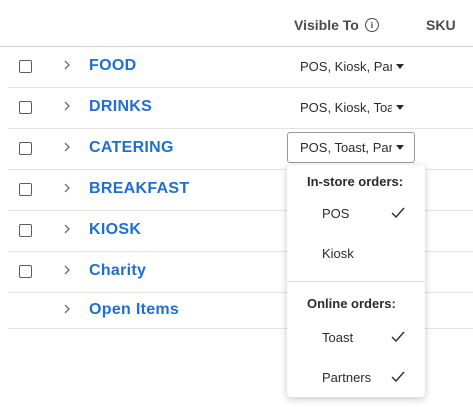  I want to click on visible-to-dropdown: POS, Kiosk, Toast, so click(357, 107).